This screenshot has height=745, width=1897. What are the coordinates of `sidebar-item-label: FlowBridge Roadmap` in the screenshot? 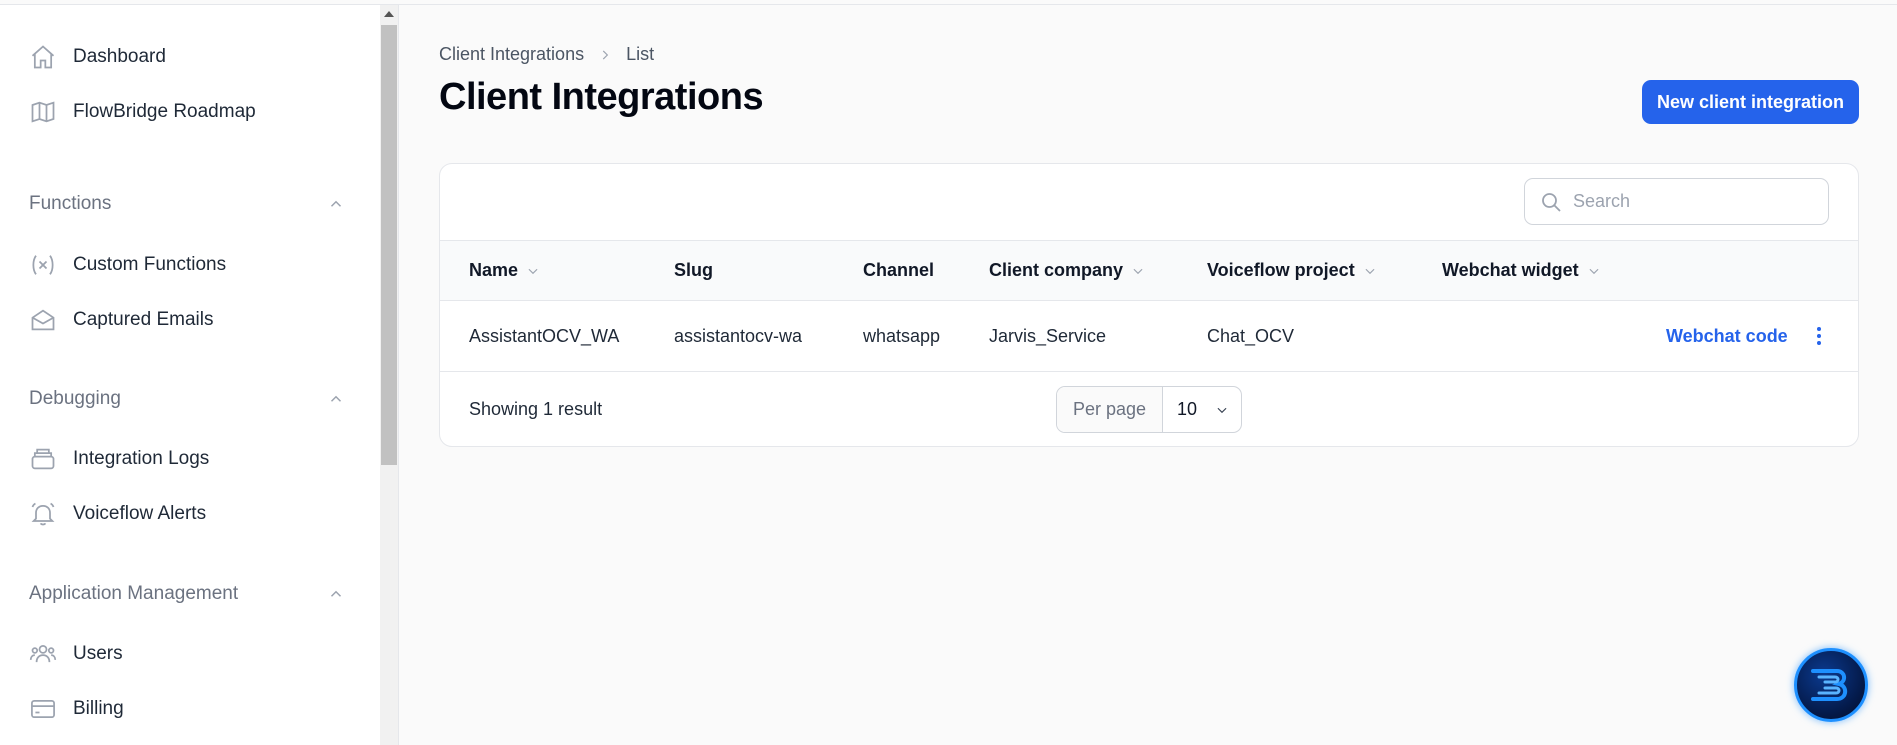 It's located at (164, 111).